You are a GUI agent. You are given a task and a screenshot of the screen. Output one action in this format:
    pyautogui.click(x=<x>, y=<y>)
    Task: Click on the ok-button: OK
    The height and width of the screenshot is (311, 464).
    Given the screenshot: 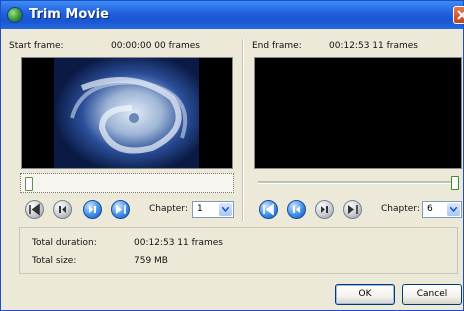 What is the action you would take?
    pyautogui.click(x=365, y=294)
    